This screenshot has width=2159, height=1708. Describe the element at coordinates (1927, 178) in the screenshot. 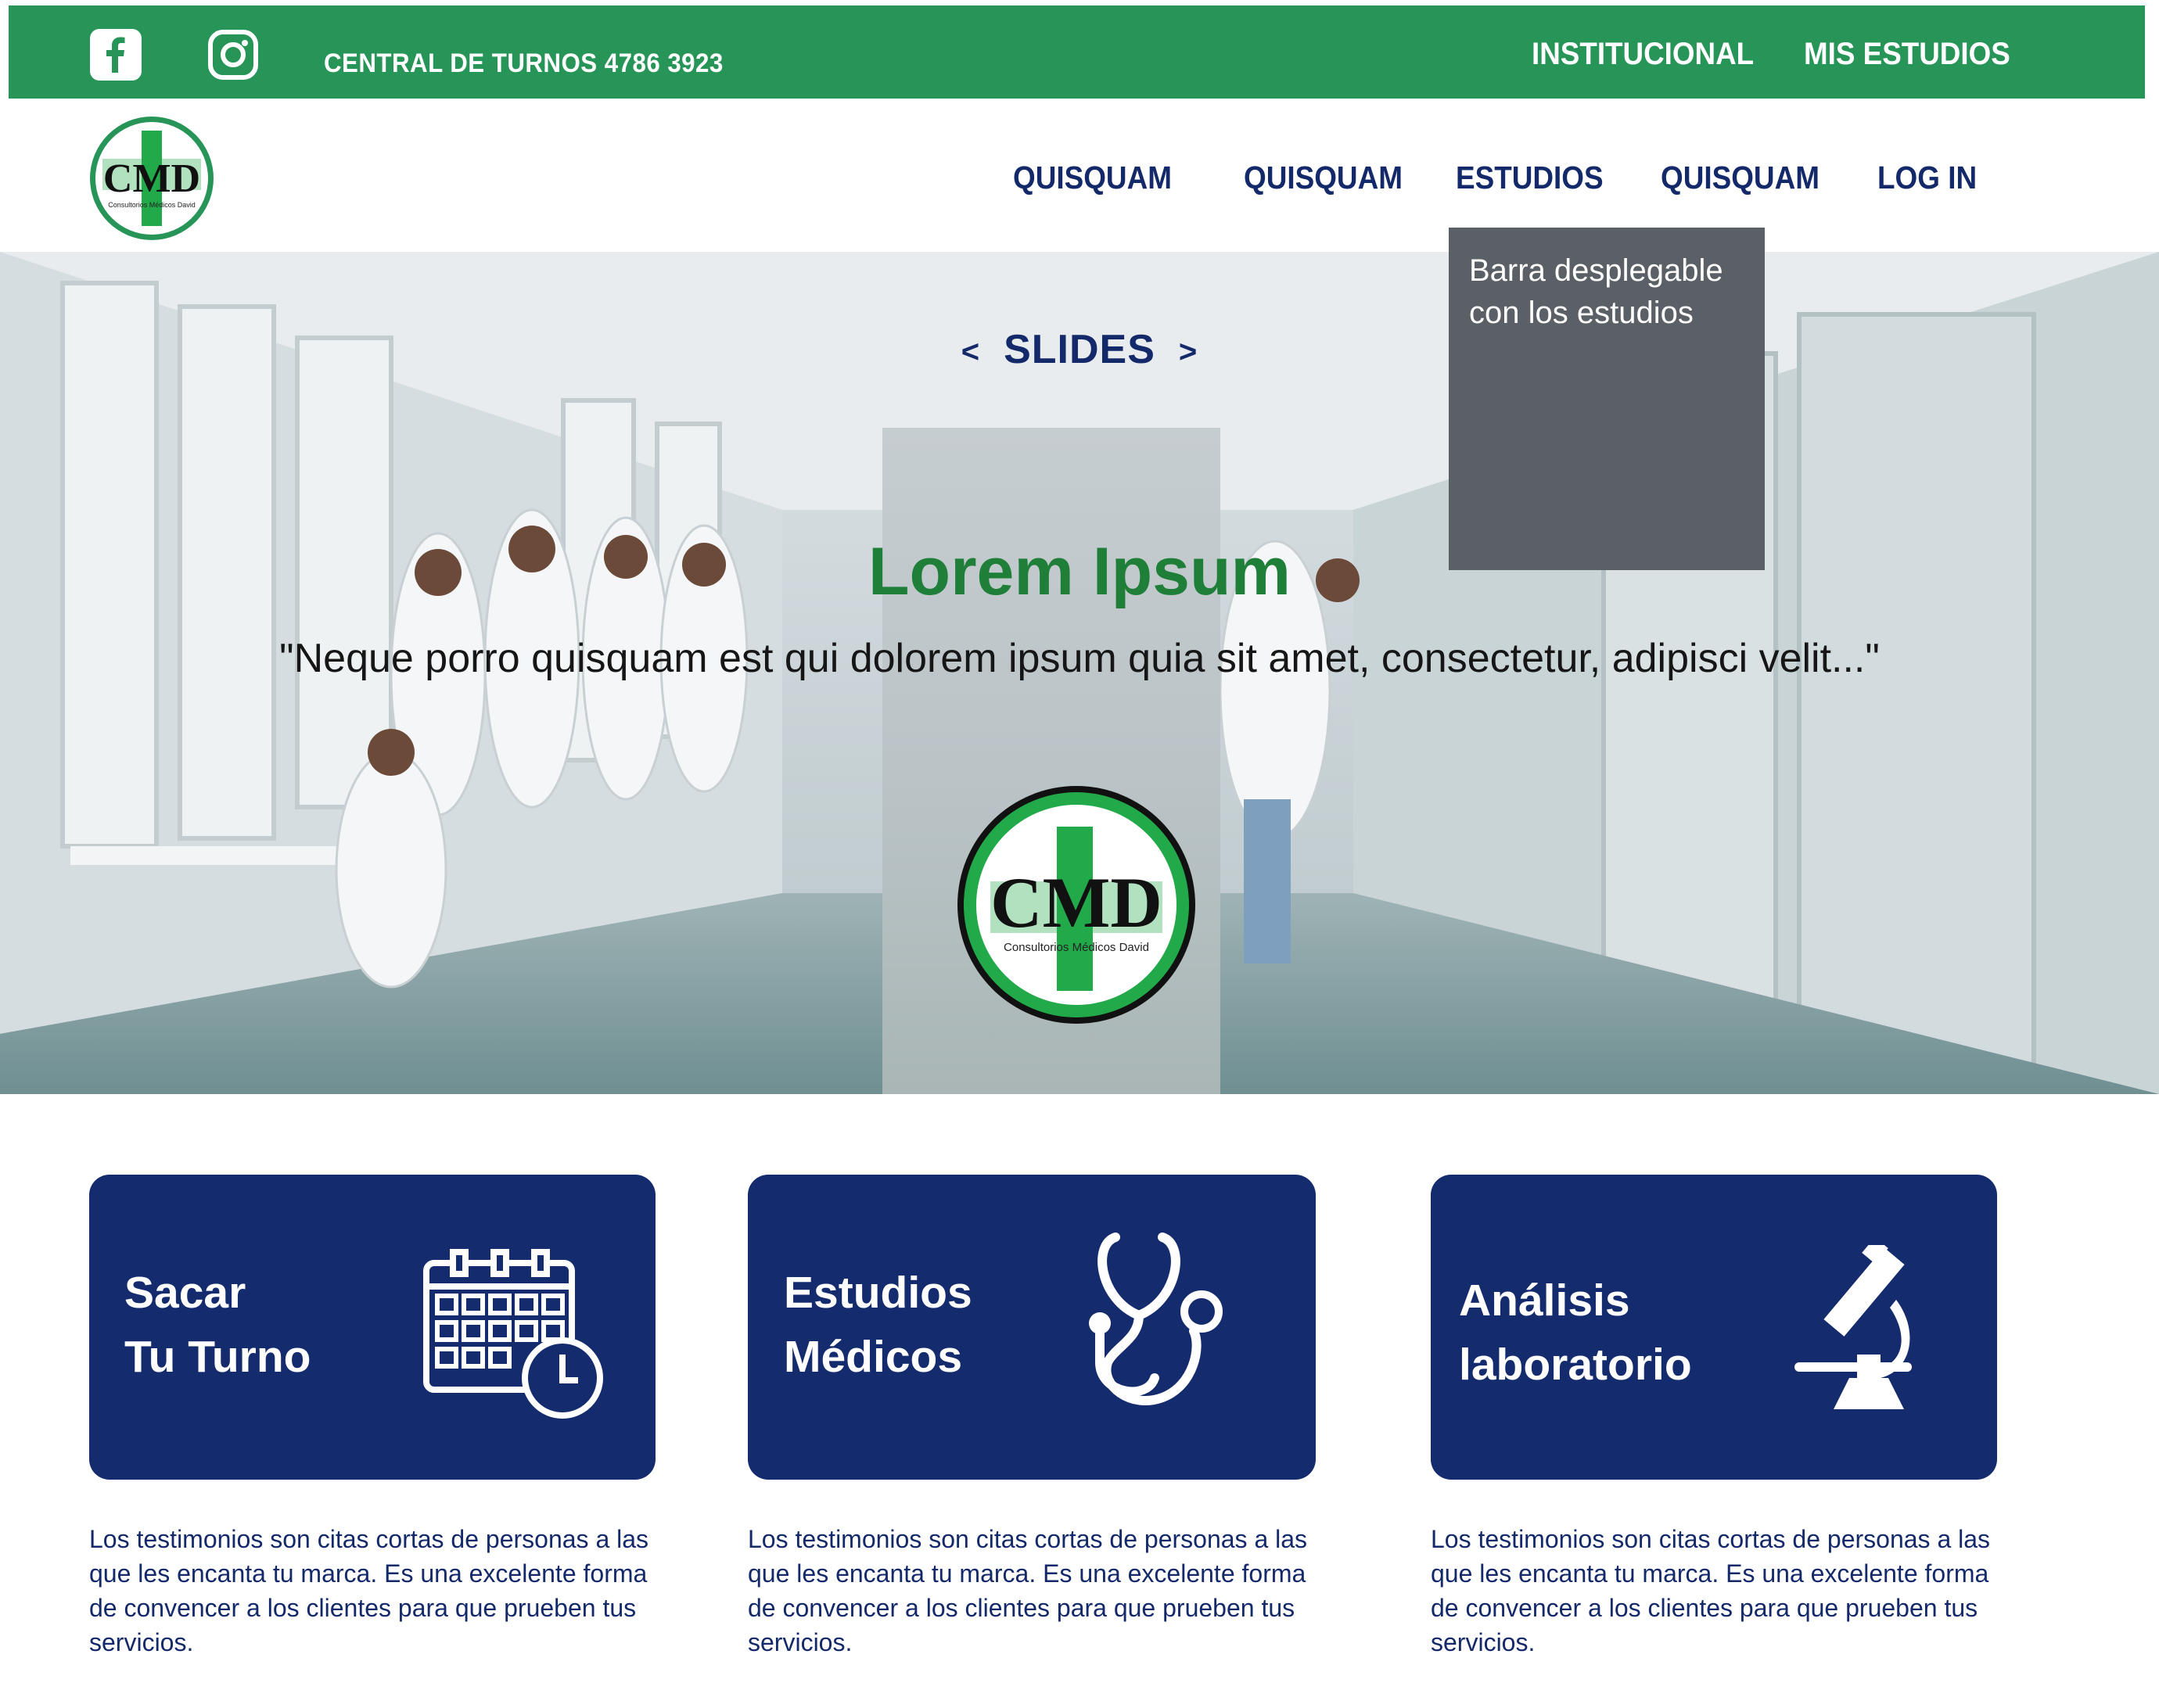

I see `nav-item-log-in: LOG IN` at that location.